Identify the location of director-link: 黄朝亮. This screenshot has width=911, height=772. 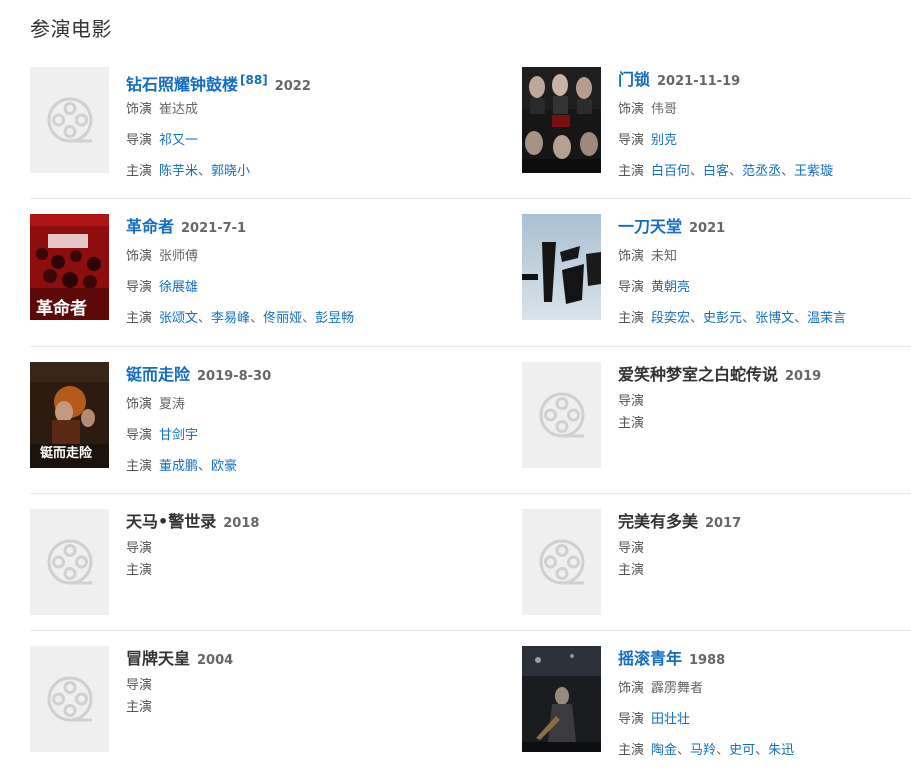
(670, 287).